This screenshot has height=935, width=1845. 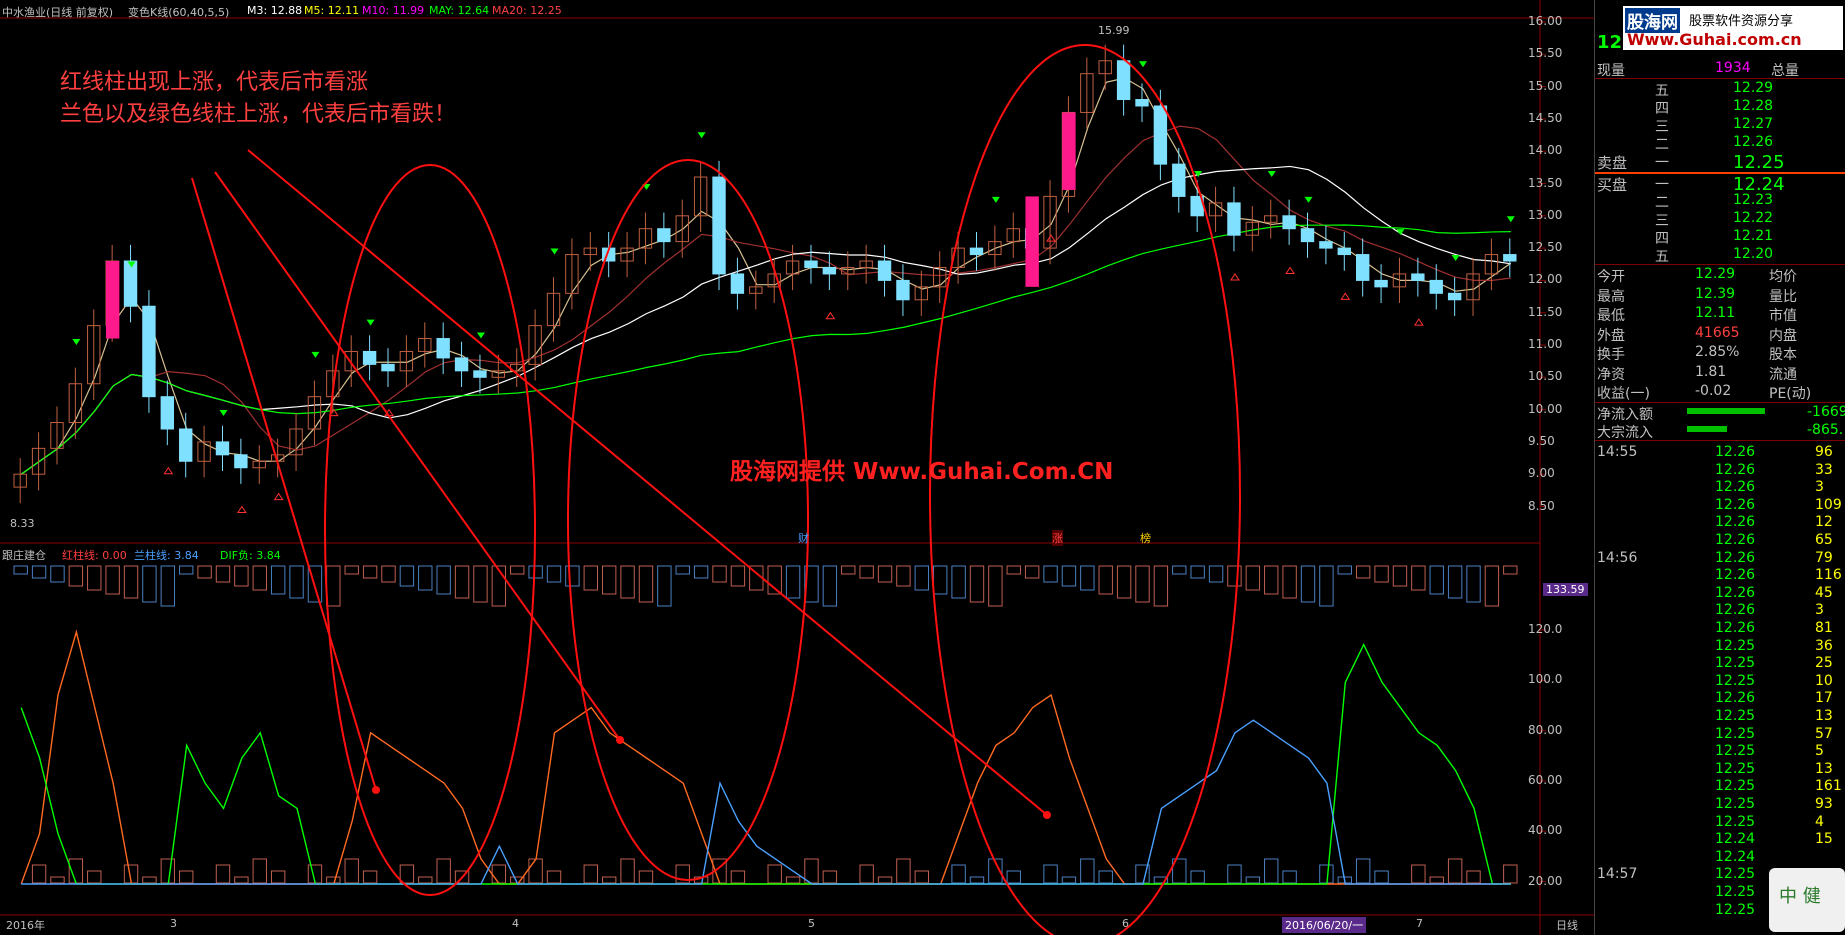 I want to click on tick-row-cell: 93, so click(x=1824, y=804).